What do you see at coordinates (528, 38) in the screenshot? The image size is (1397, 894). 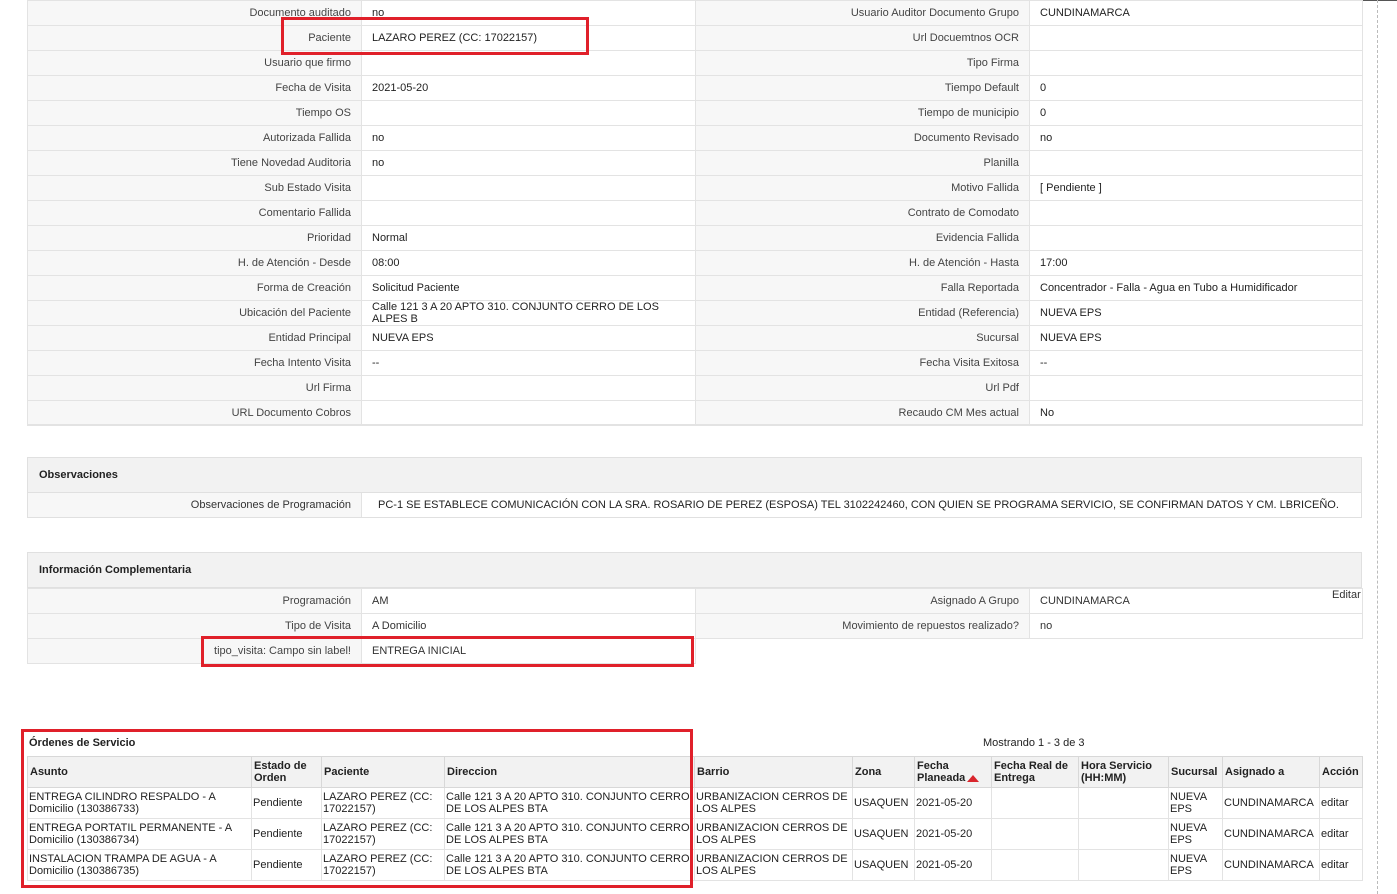 I see `field-value: LAZARO PEREZ (CC: 17022157)` at bounding box center [528, 38].